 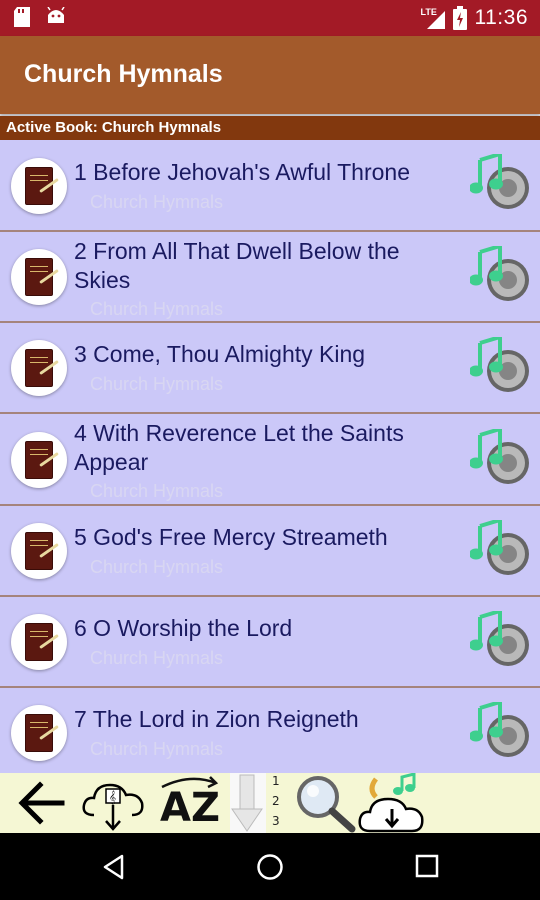 I want to click on nav-recents-icon, so click(x=427, y=866).